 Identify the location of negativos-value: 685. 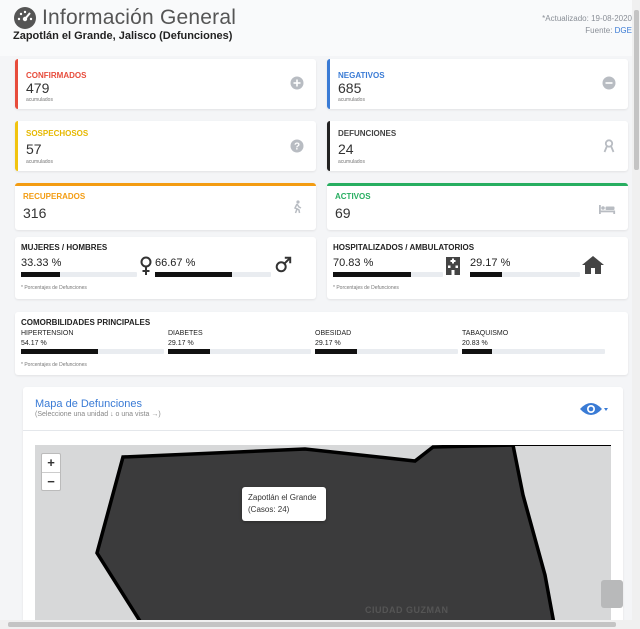
(350, 88).